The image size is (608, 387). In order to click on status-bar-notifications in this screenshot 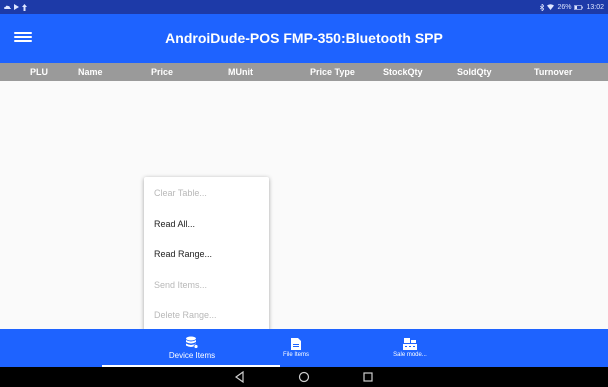, I will do `click(15, 7)`.